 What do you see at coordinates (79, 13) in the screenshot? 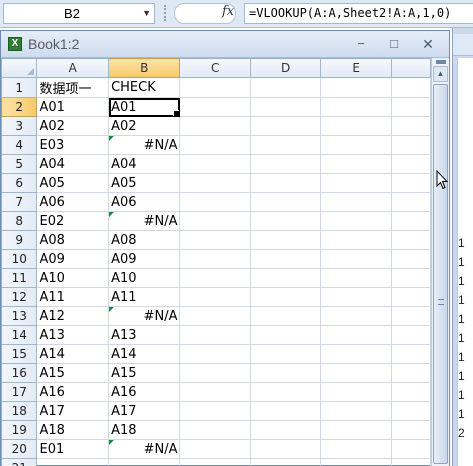
I see `name-box: B2 ▼` at bounding box center [79, 13].